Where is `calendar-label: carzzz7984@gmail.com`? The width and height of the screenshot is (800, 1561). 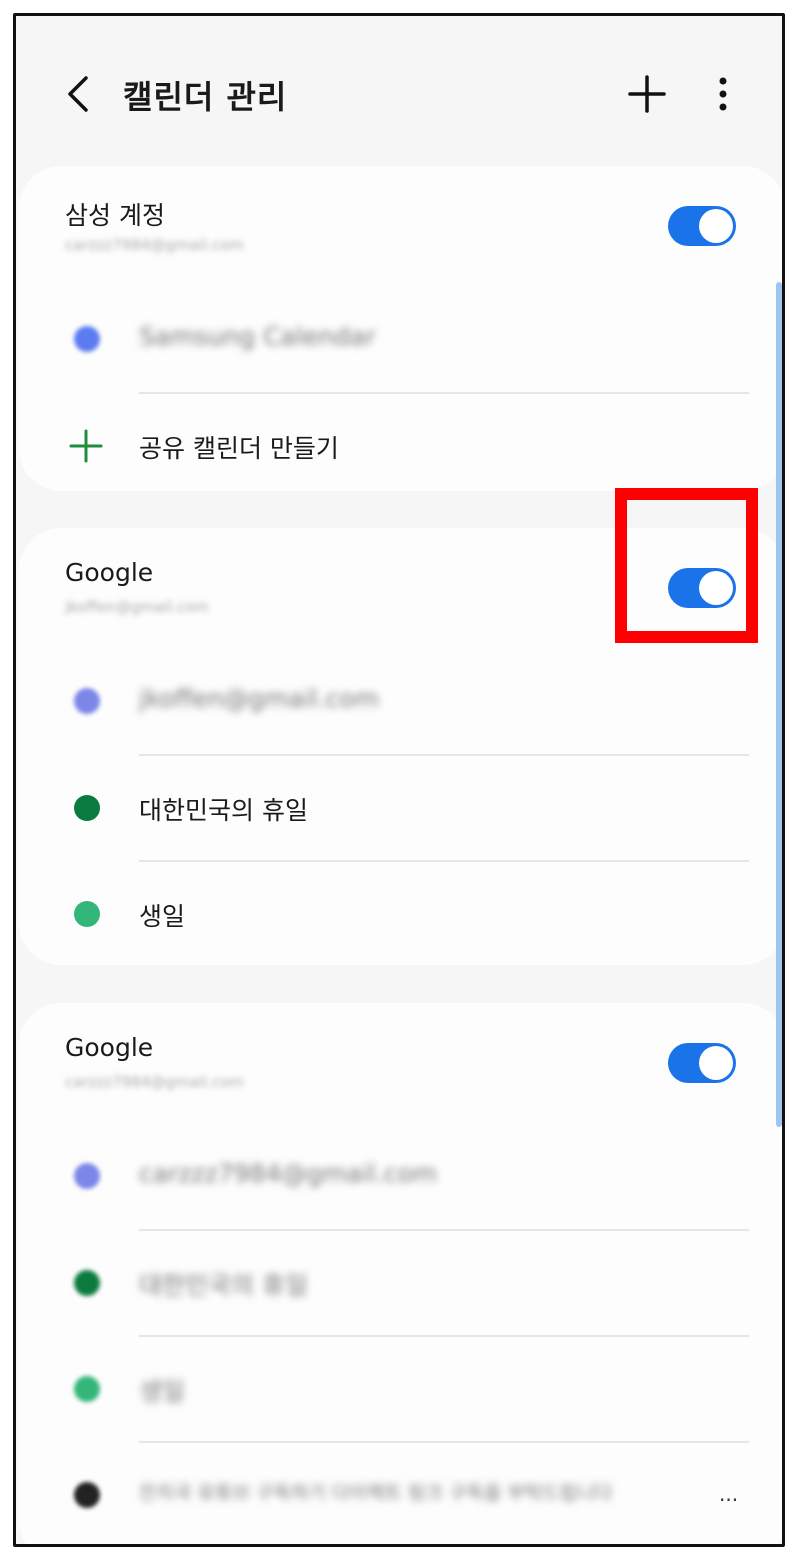
calendar-label: carzzz7984@gmail.com is located at coordinates (288, 1173).